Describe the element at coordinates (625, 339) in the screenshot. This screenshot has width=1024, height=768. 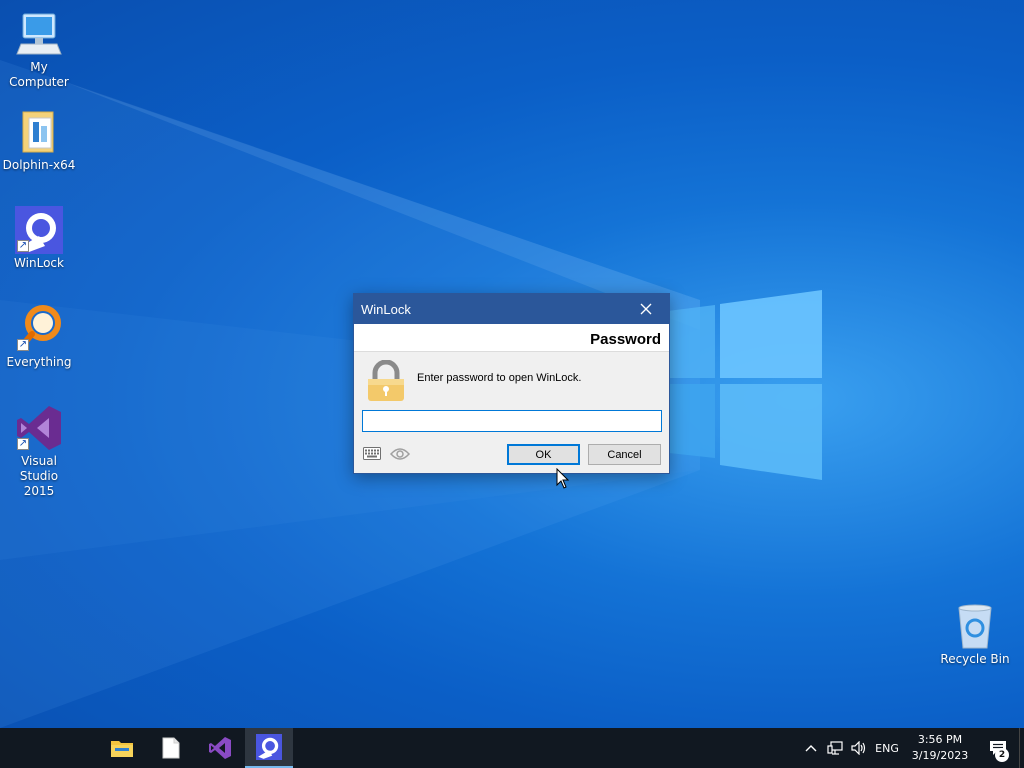
I see `dialog-heading: Password` at that location.